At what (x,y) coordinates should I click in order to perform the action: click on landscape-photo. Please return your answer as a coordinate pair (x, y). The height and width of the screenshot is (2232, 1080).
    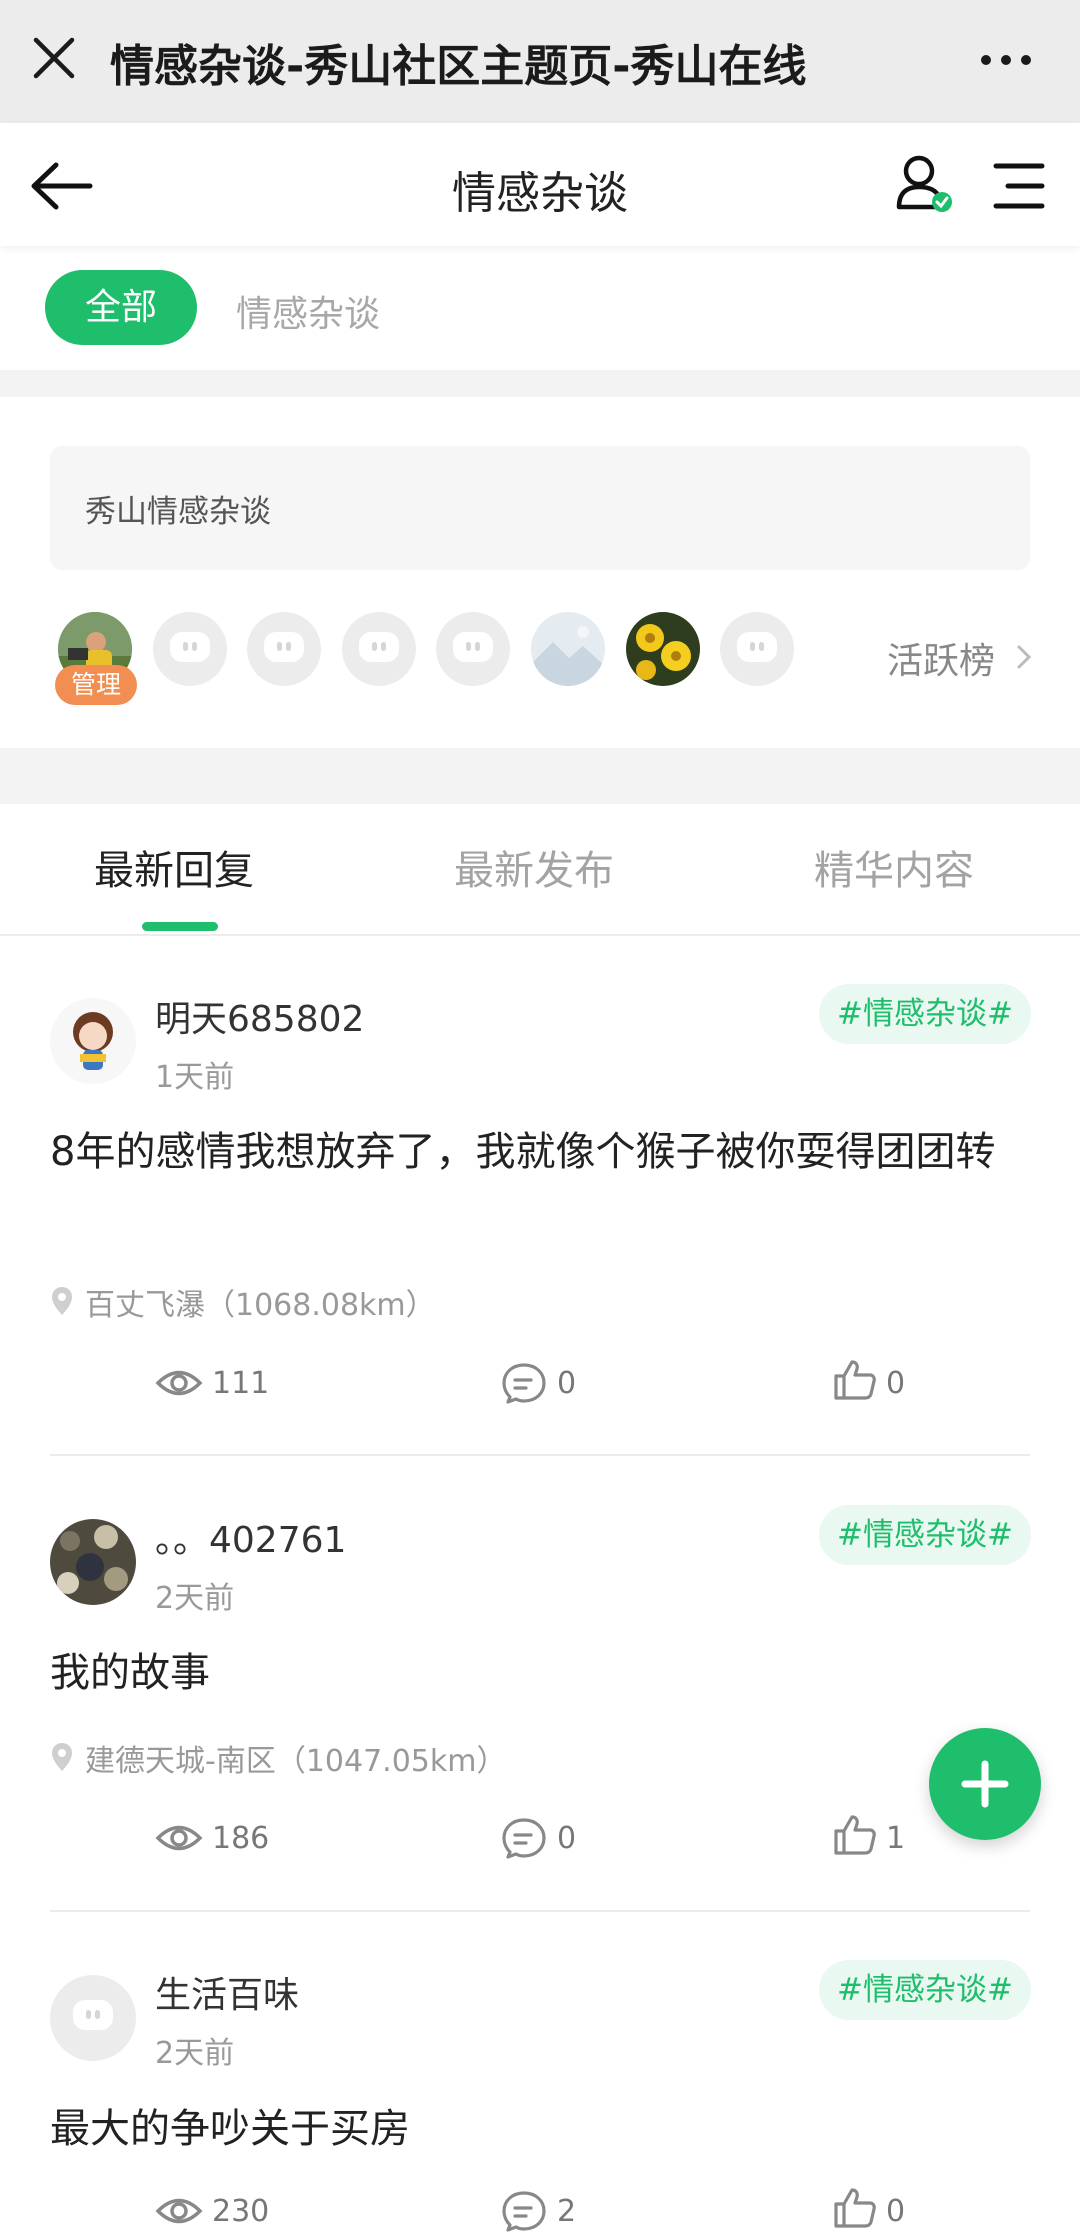
    Looking at the image, I should click on (568, 649).